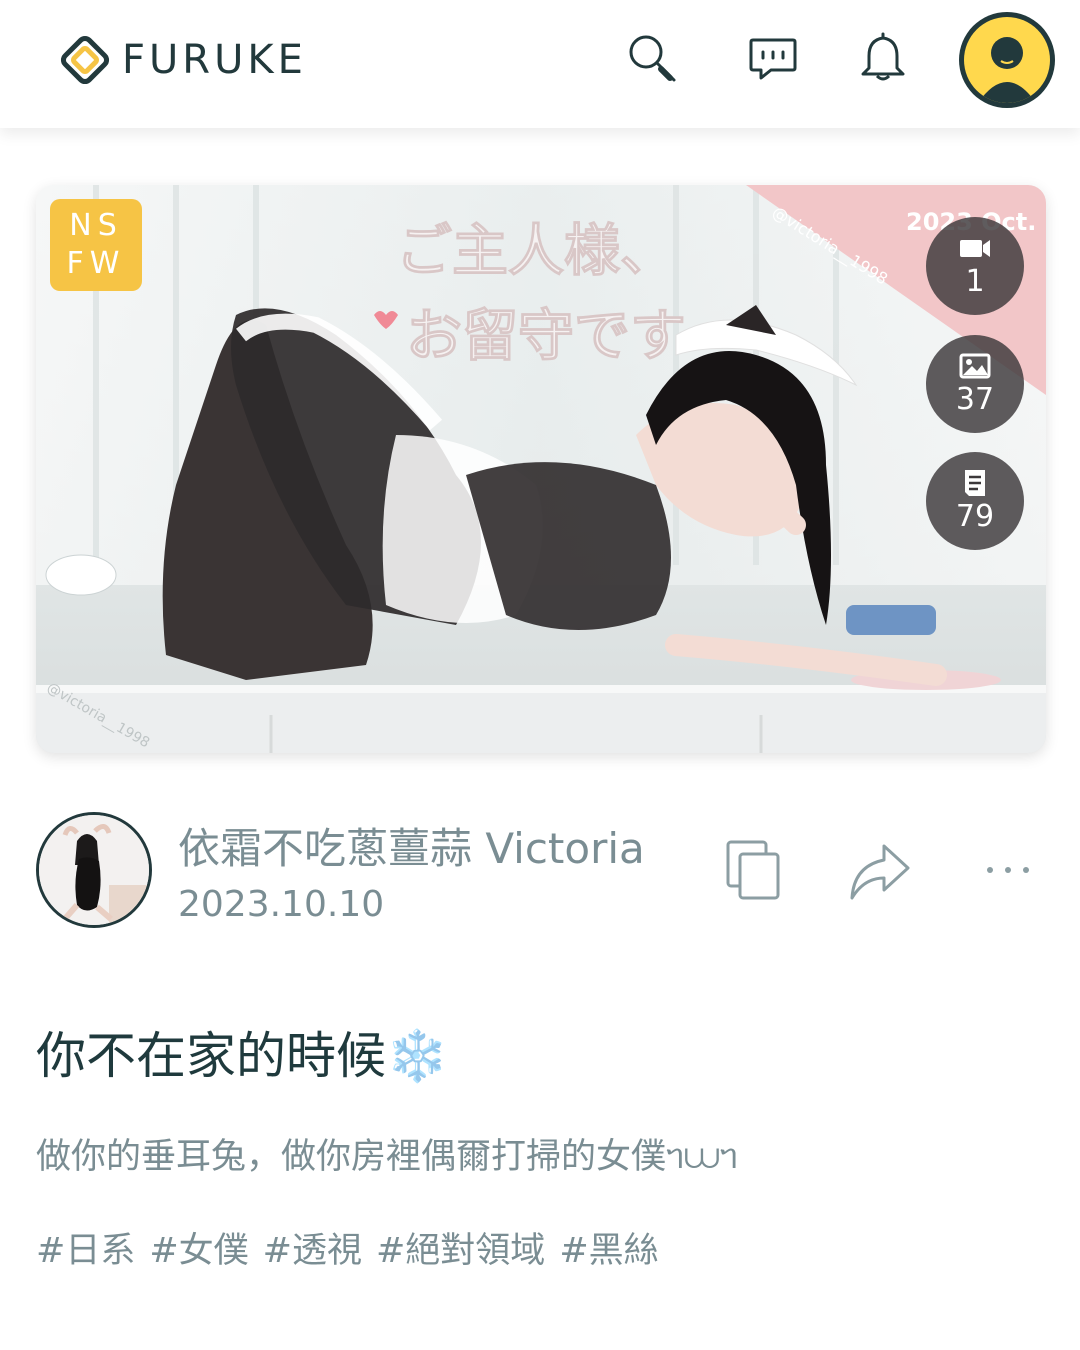 The height and width of the screenshot is (1350, 1080). Describe the element at coordinates (975, 281) in the screenshot. I see `video-count: 1` at that location.